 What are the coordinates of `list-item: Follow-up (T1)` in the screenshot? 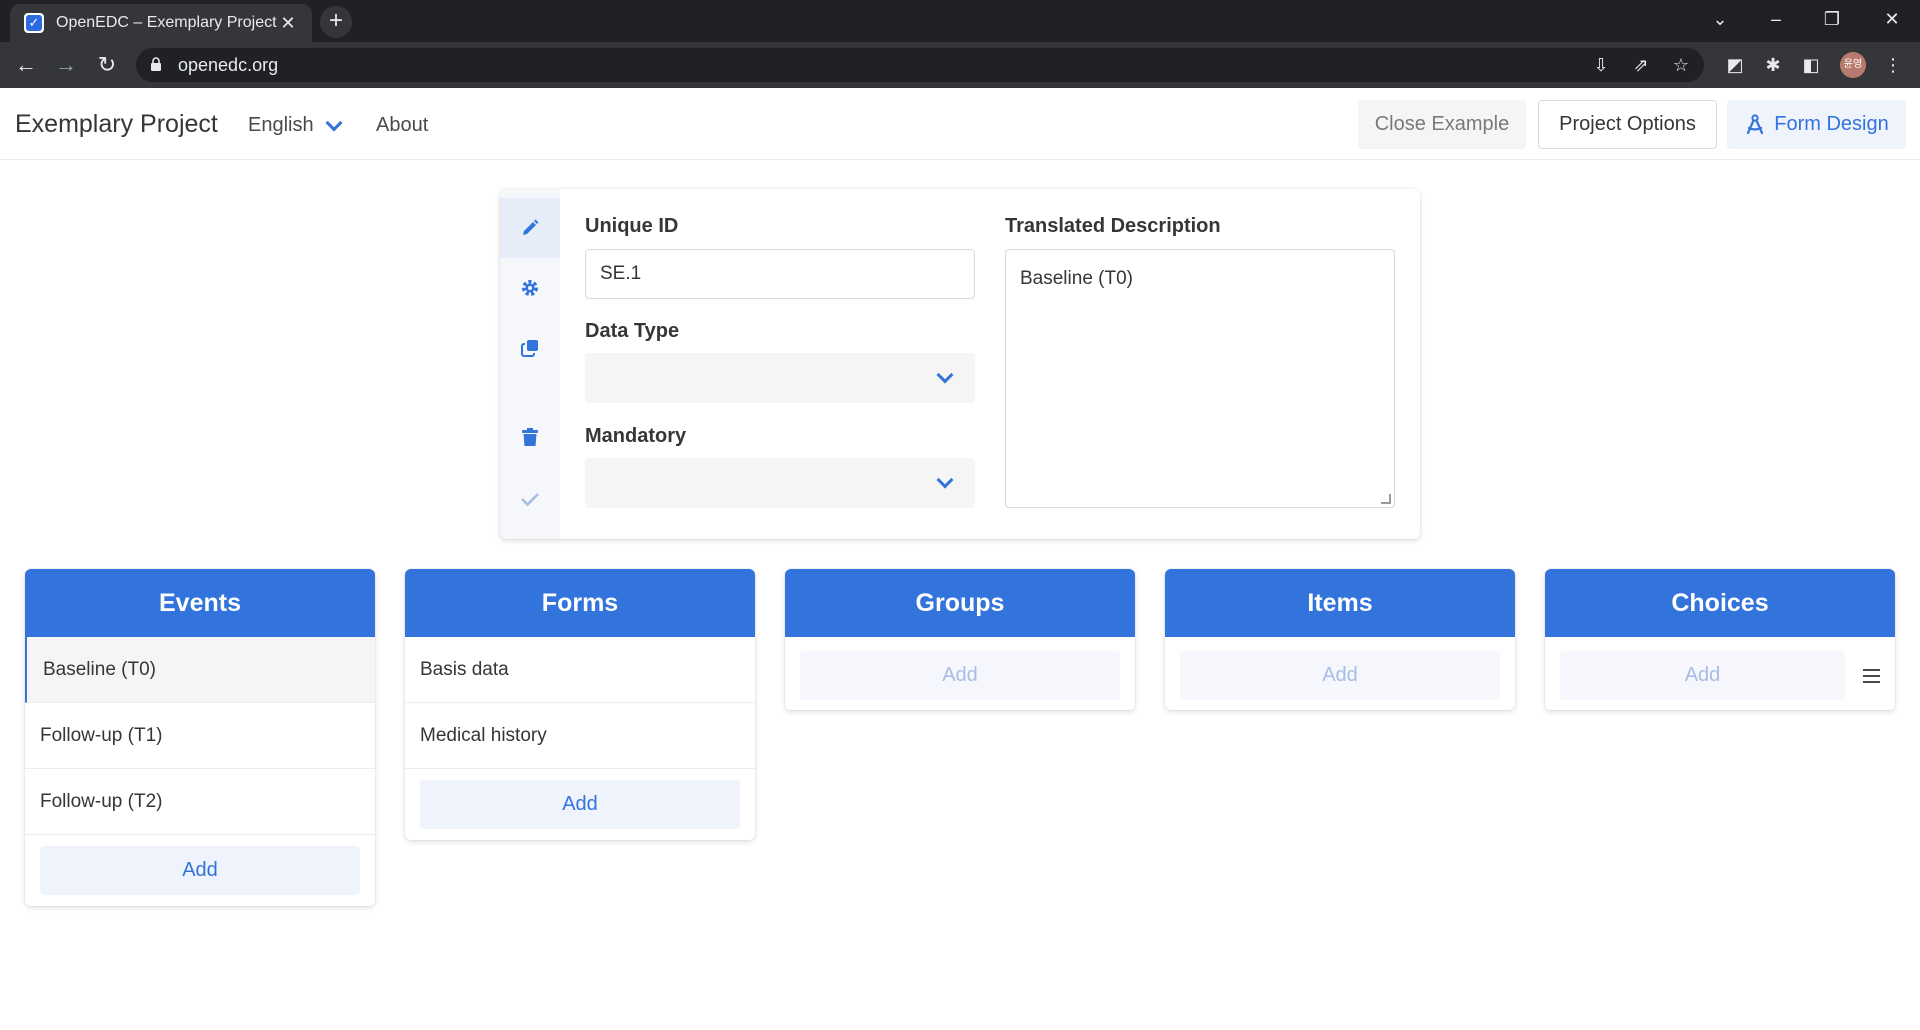 It's located at (200, 736).